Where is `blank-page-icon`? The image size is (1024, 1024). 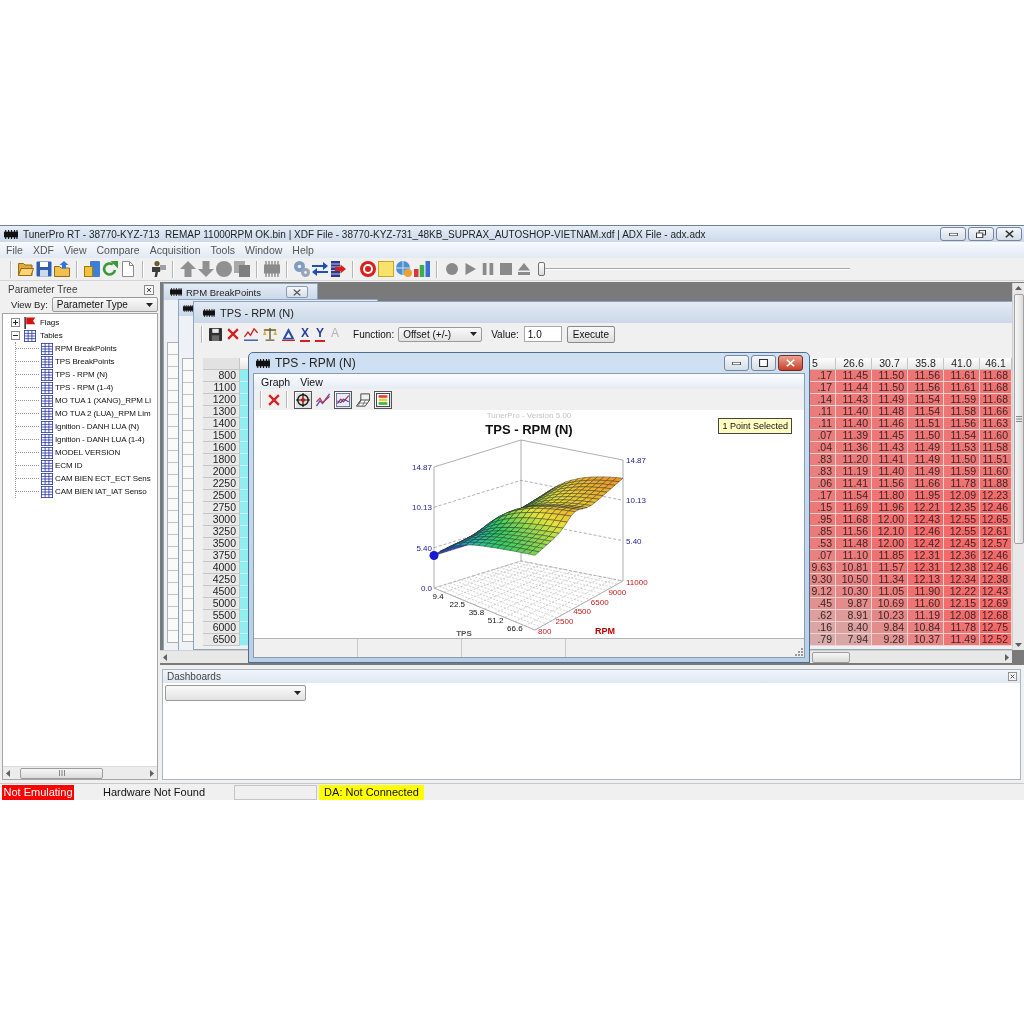
blank-page-icon is located at coordinates (128, 269).